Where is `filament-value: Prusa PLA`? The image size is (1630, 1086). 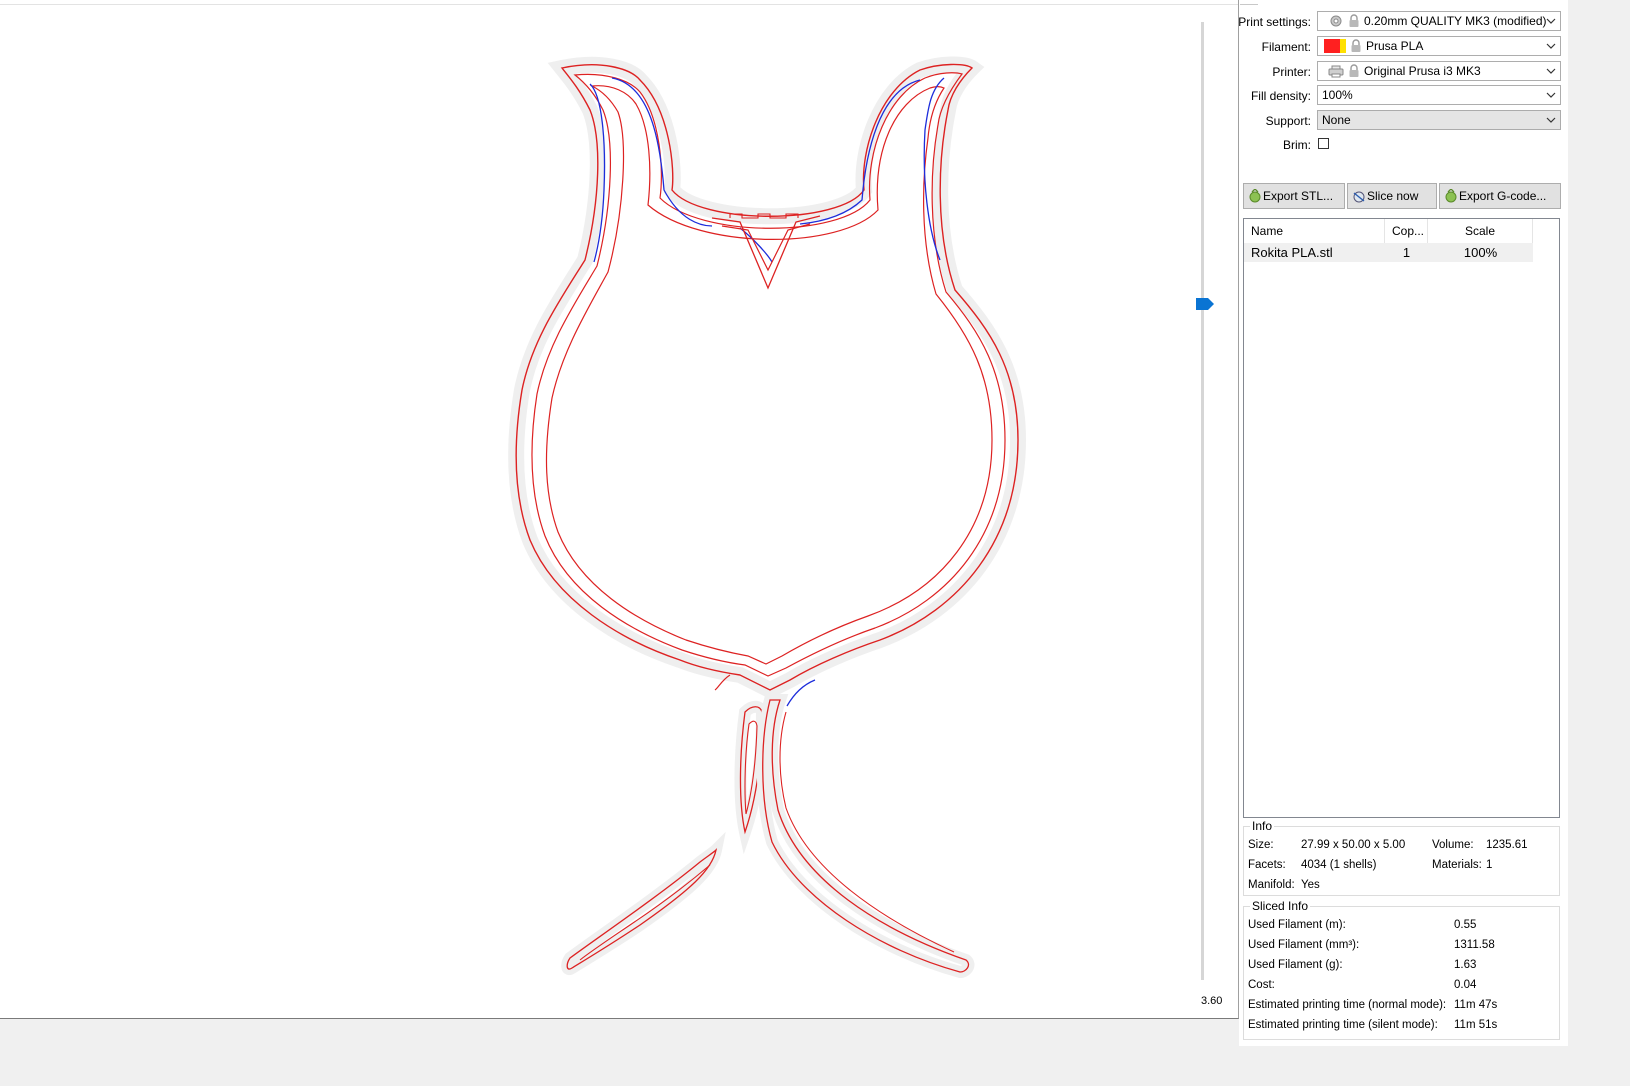
filament-value: Prusa PLA is located at coordinates (1395, 46).